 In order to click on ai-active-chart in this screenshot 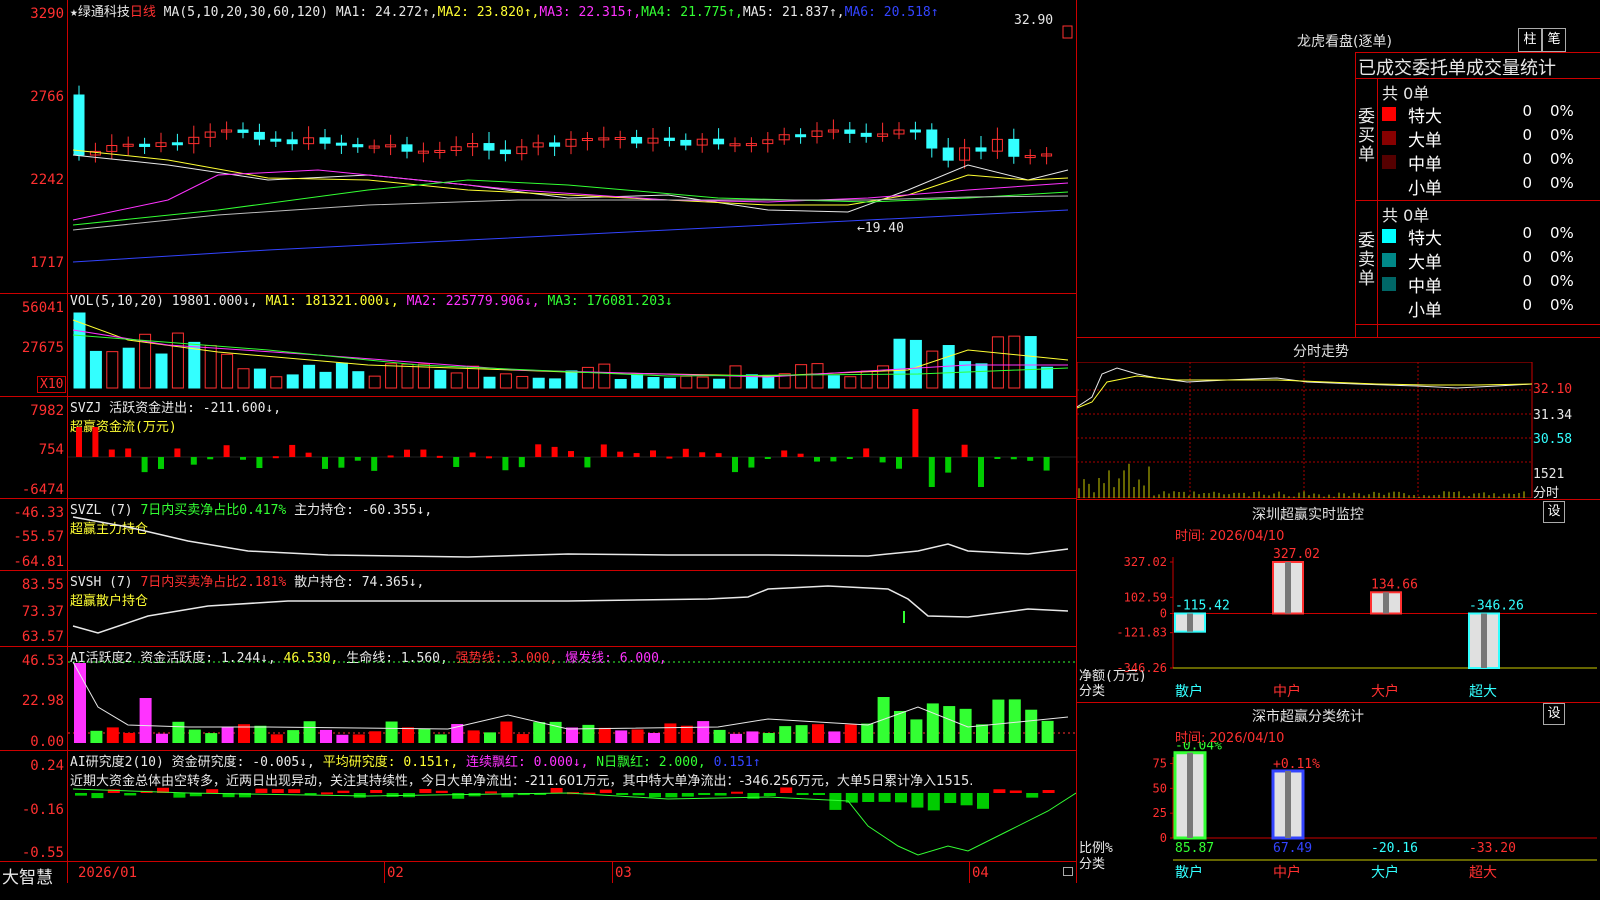, I will do `click(572, 698)`.